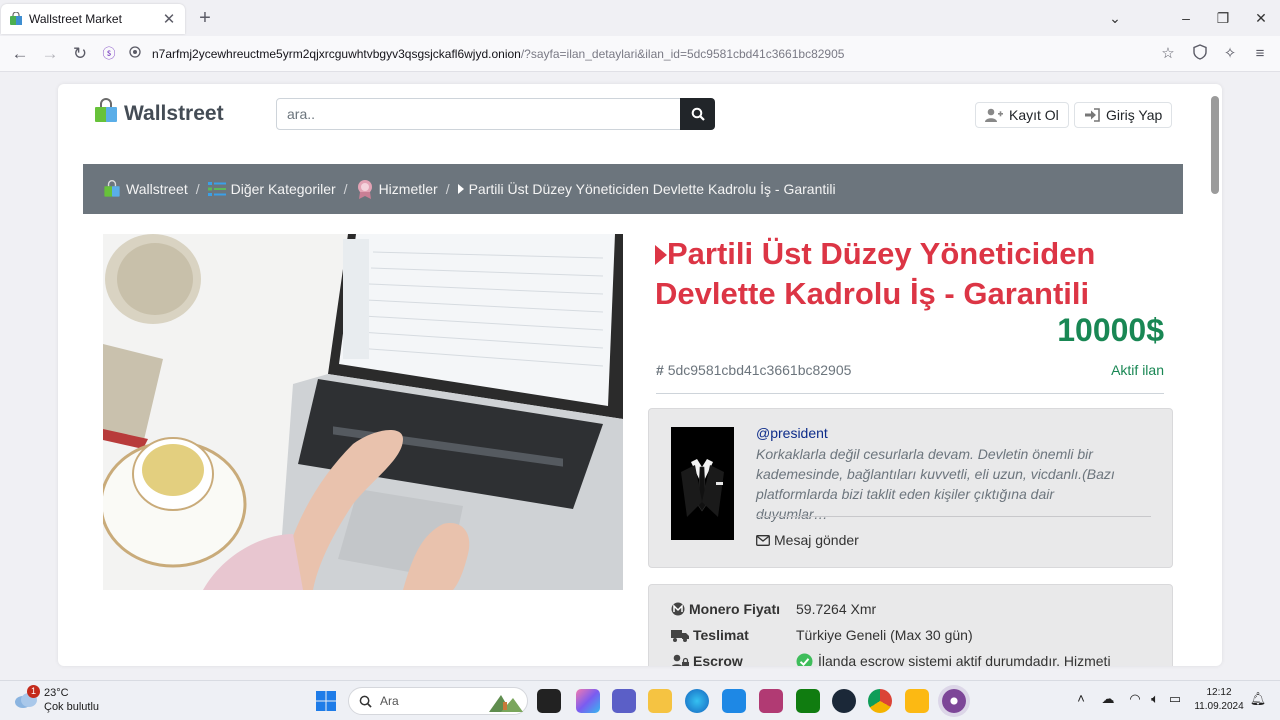 The height and width of the screenshot is (720, 1280). I want to click on task-view-icon, so click(549, 701).